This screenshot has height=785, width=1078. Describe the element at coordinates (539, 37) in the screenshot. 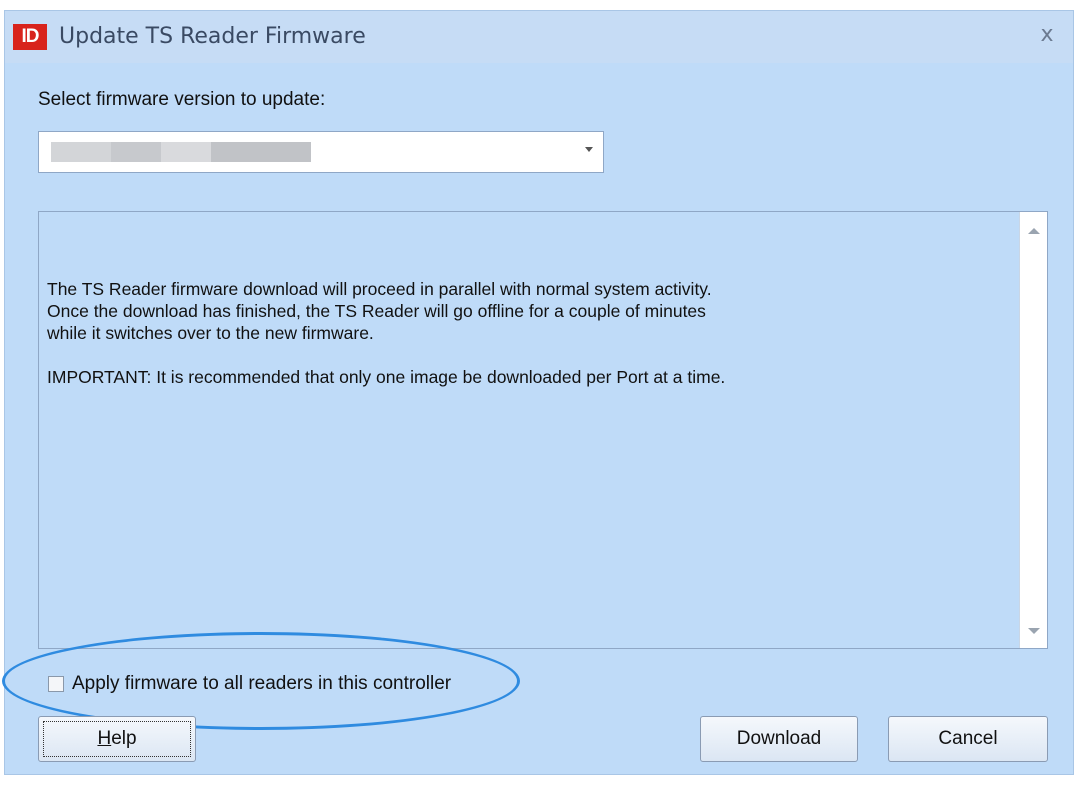

I see `title-bar: ID Update TS Reader Firmware x` at that location.